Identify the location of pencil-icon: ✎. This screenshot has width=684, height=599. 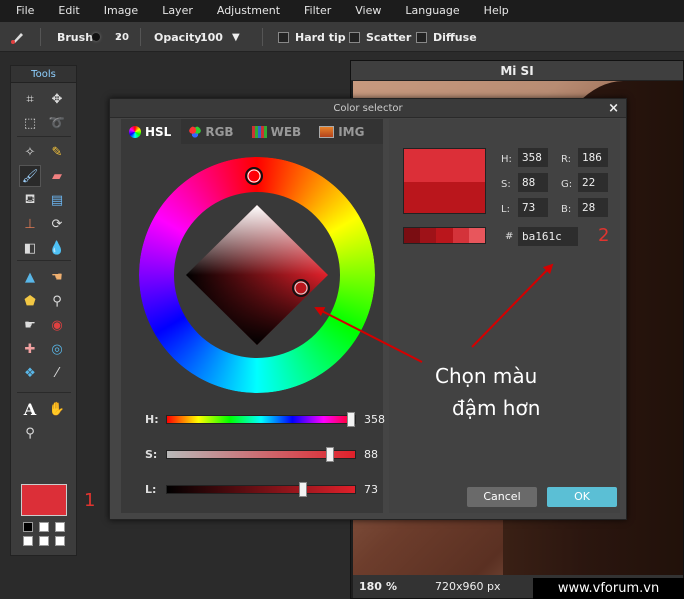
(57, 152).